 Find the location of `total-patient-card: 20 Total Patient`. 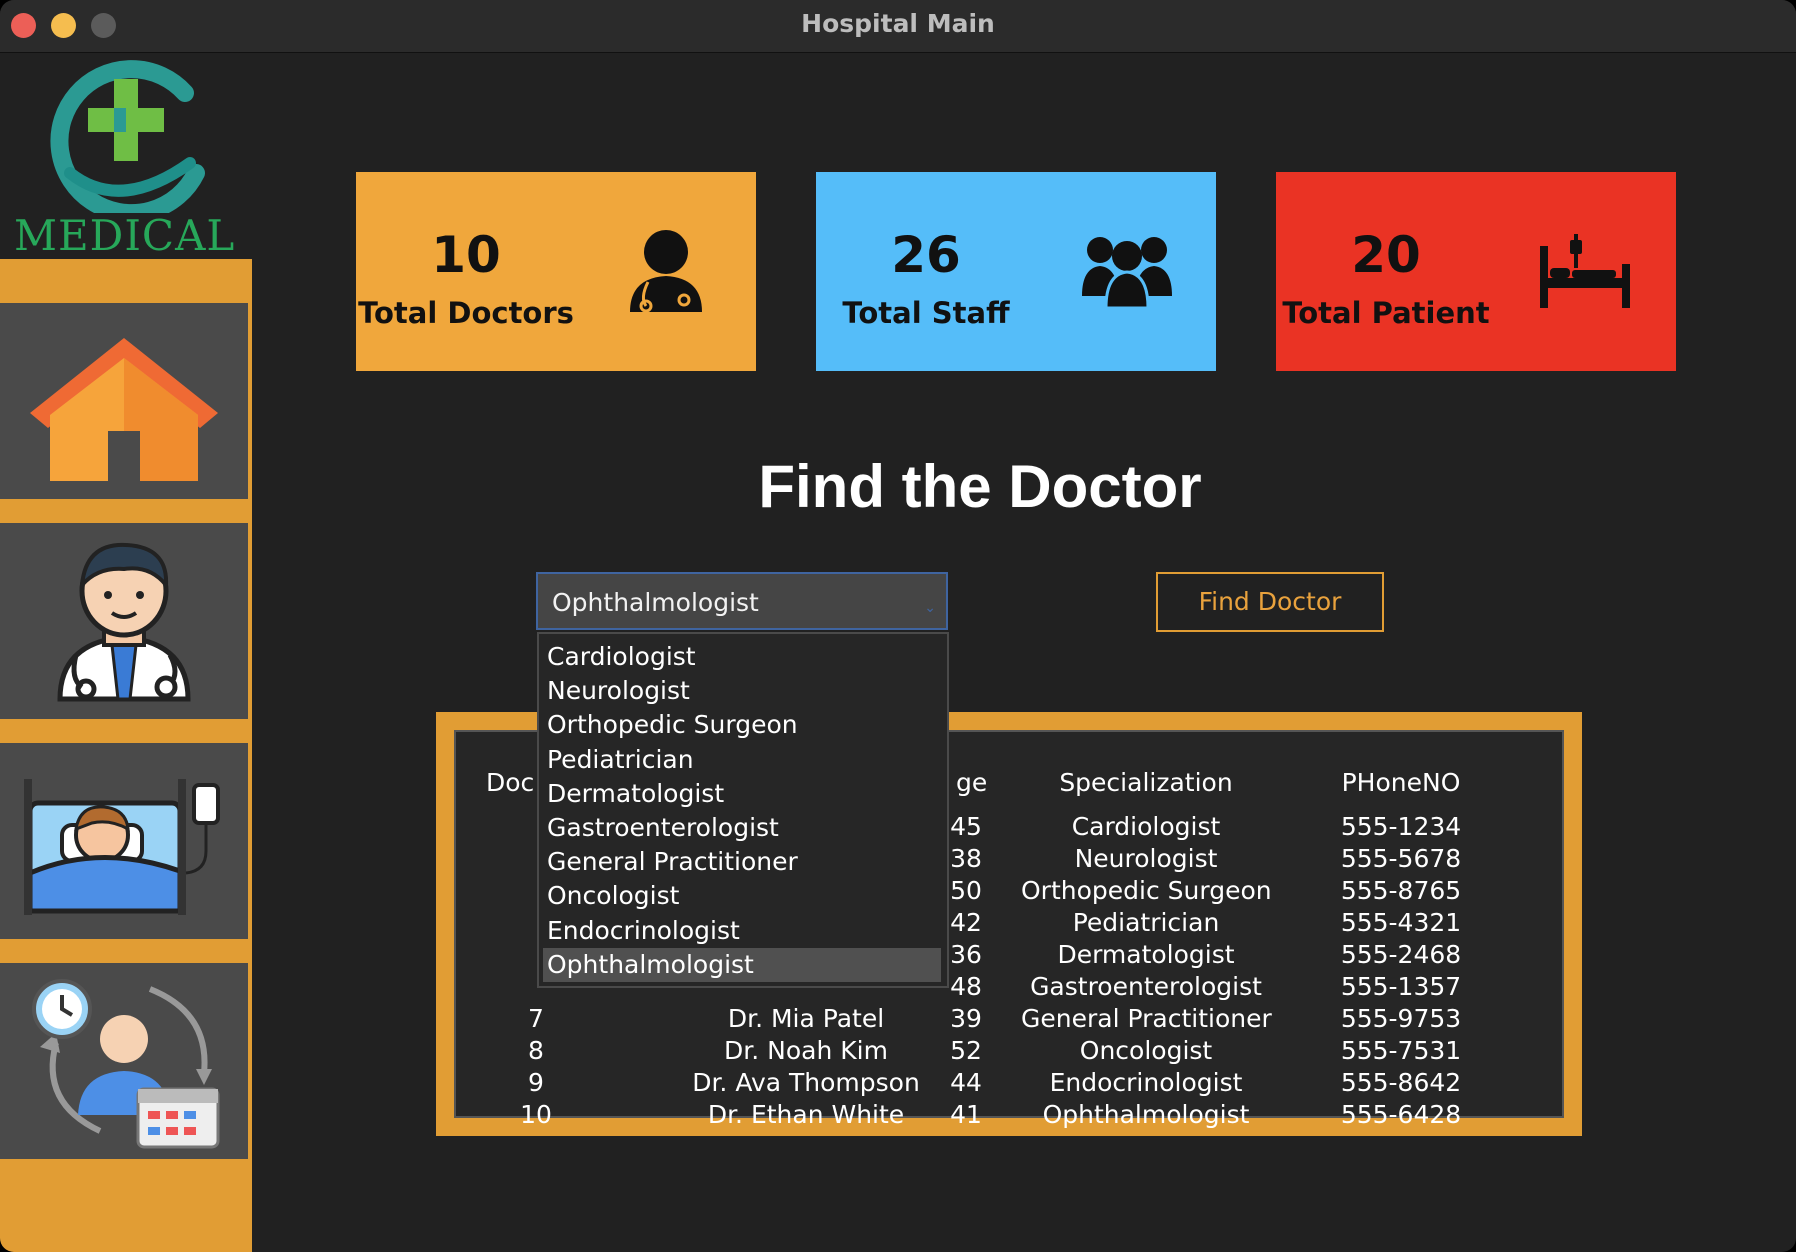

total-patient-card: 20 Total Patient is located at coordinates (1476, 271).